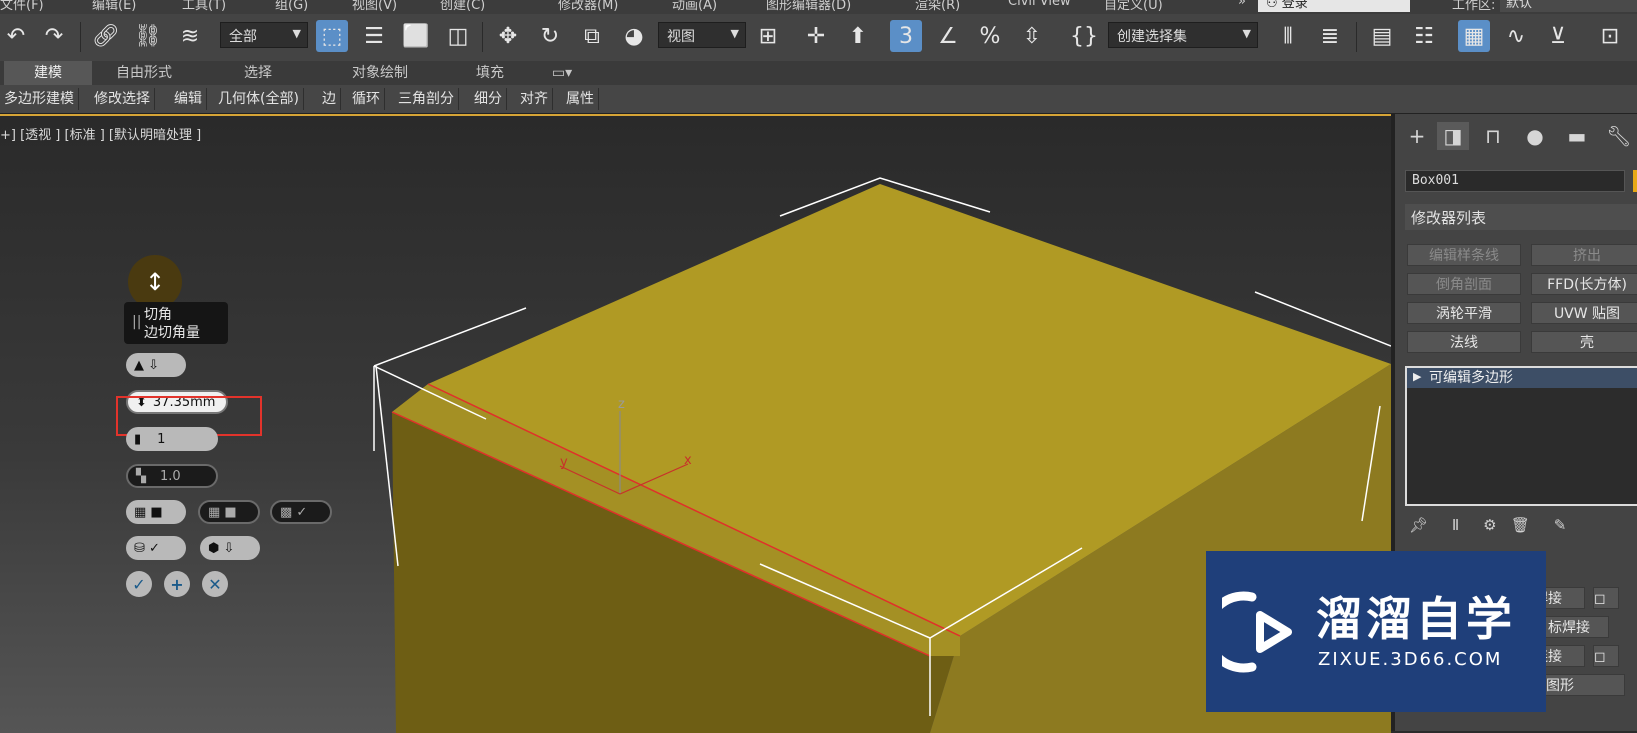 The image size is (1637, 733). I want to click on panel-polygon-modeling: 多边形建模, so click(39, 99).